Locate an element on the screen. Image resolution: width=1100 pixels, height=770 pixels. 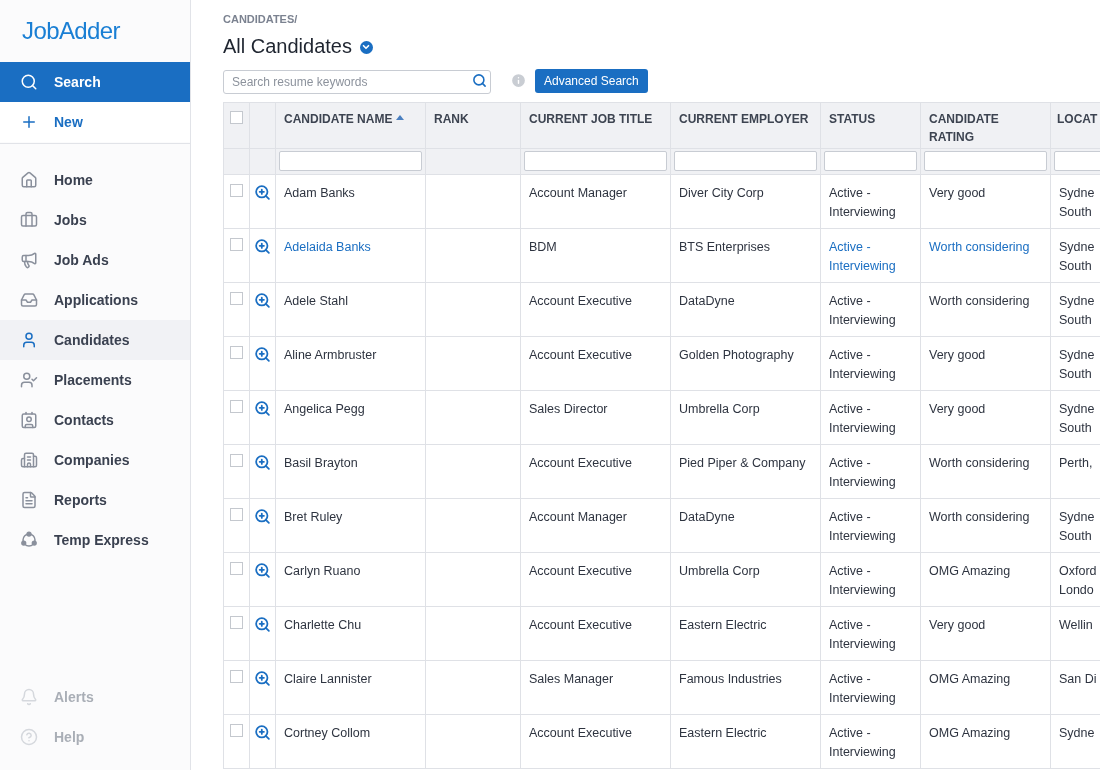
table-row: Adam Banks Account Manager Diver City Corp Active - Interviewing Very good Sydne South is located at coordinates (661, 201).